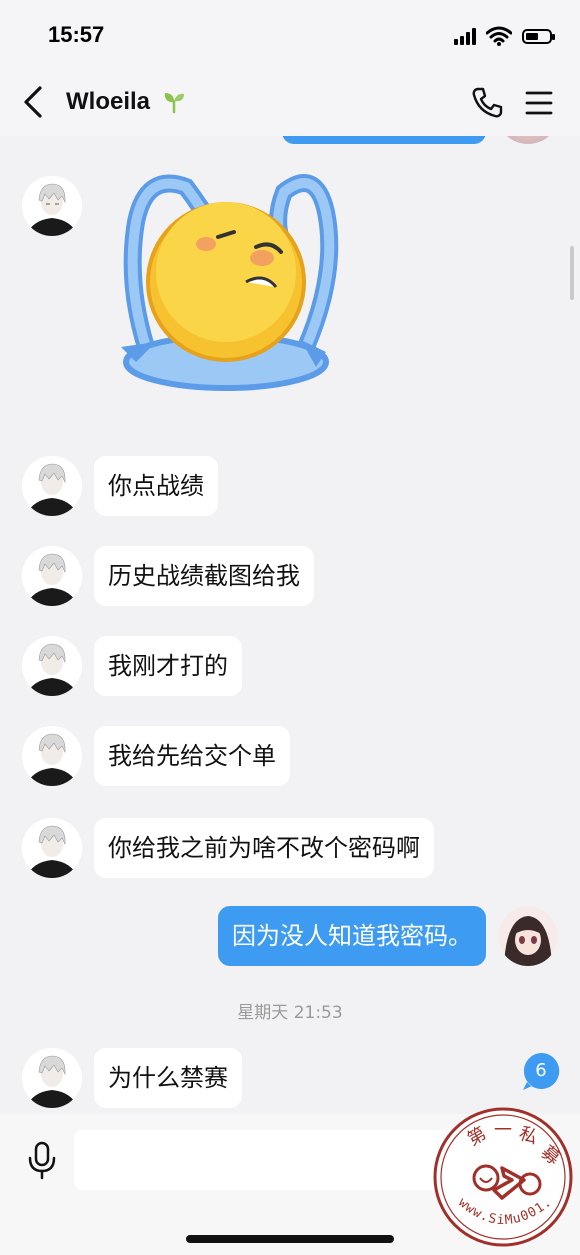 This screenshot has height=1255, width=580. What do you see at coordinates (384, 140) in the screenshot?
I see `message-bubble-outgoing-partial` at bounding box center [384, 140].